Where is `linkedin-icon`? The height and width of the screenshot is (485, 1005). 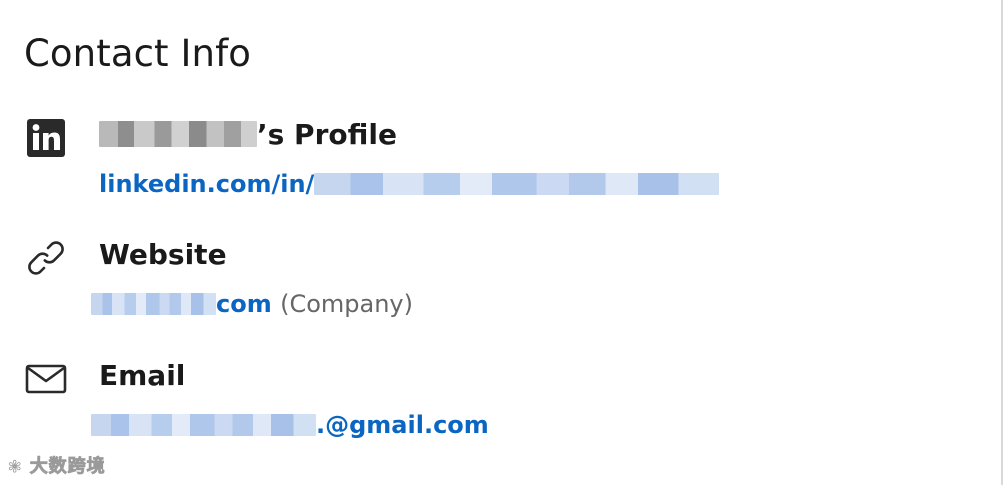
linkedin-icon is located at coordinates (46, 138).